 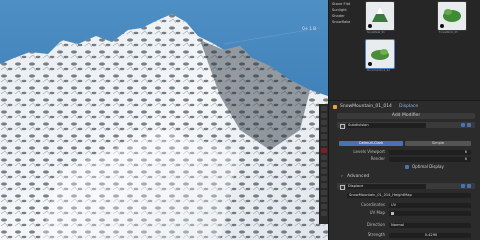 What do you see at coordinates (371, 143) in the screenshot?
I see `catmull-clark-button: Catmull-Clark` at bounding box center [371, 143].